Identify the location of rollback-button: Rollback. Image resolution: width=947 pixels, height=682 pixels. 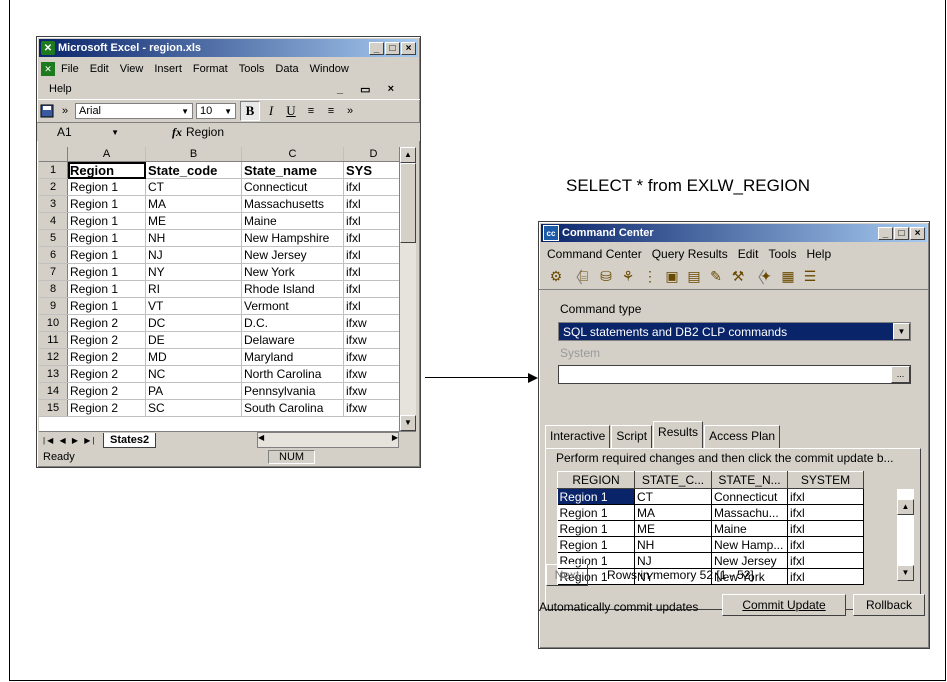
(889, 605).